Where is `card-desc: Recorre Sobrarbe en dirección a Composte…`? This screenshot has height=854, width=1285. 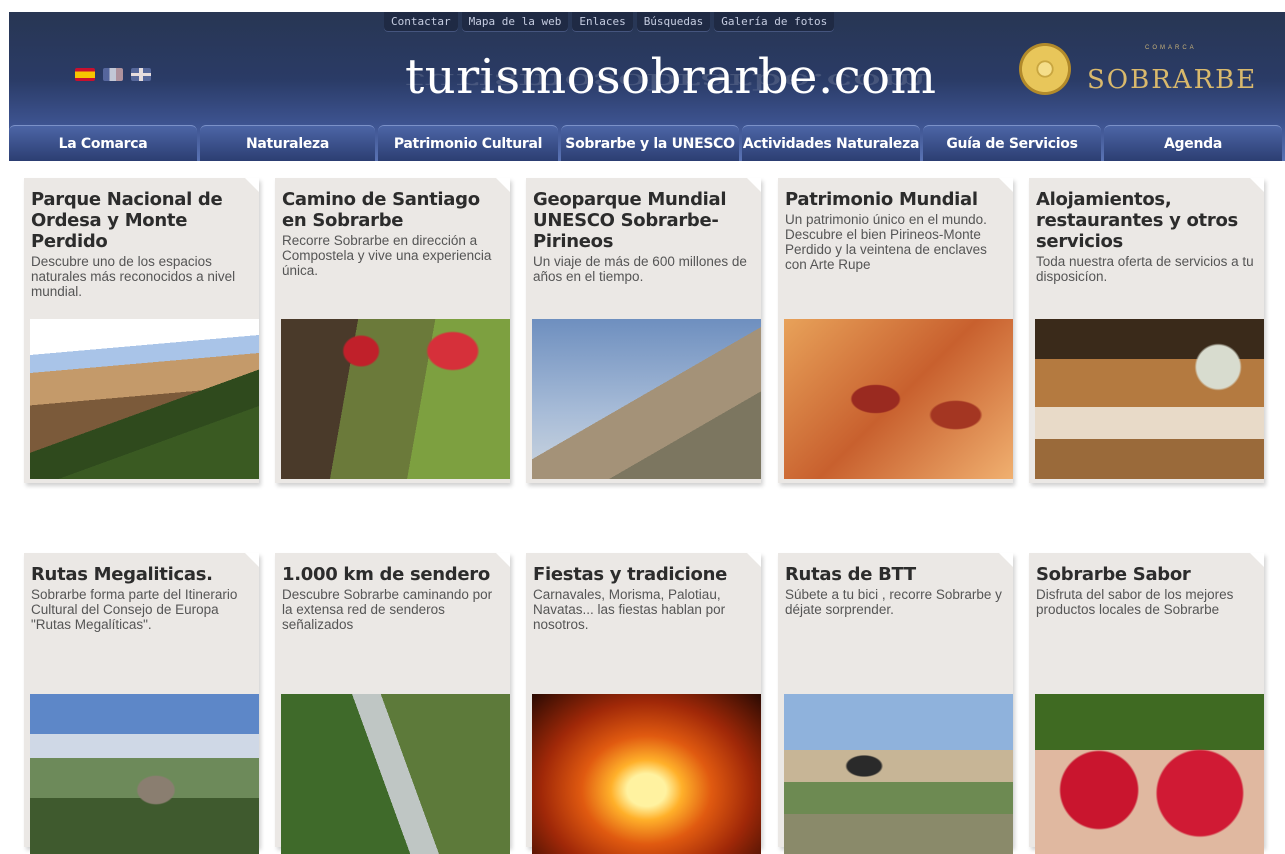
card-desc: Recorre Sobrarbe en dirección a Composte… is located at coordinates (387, 255).